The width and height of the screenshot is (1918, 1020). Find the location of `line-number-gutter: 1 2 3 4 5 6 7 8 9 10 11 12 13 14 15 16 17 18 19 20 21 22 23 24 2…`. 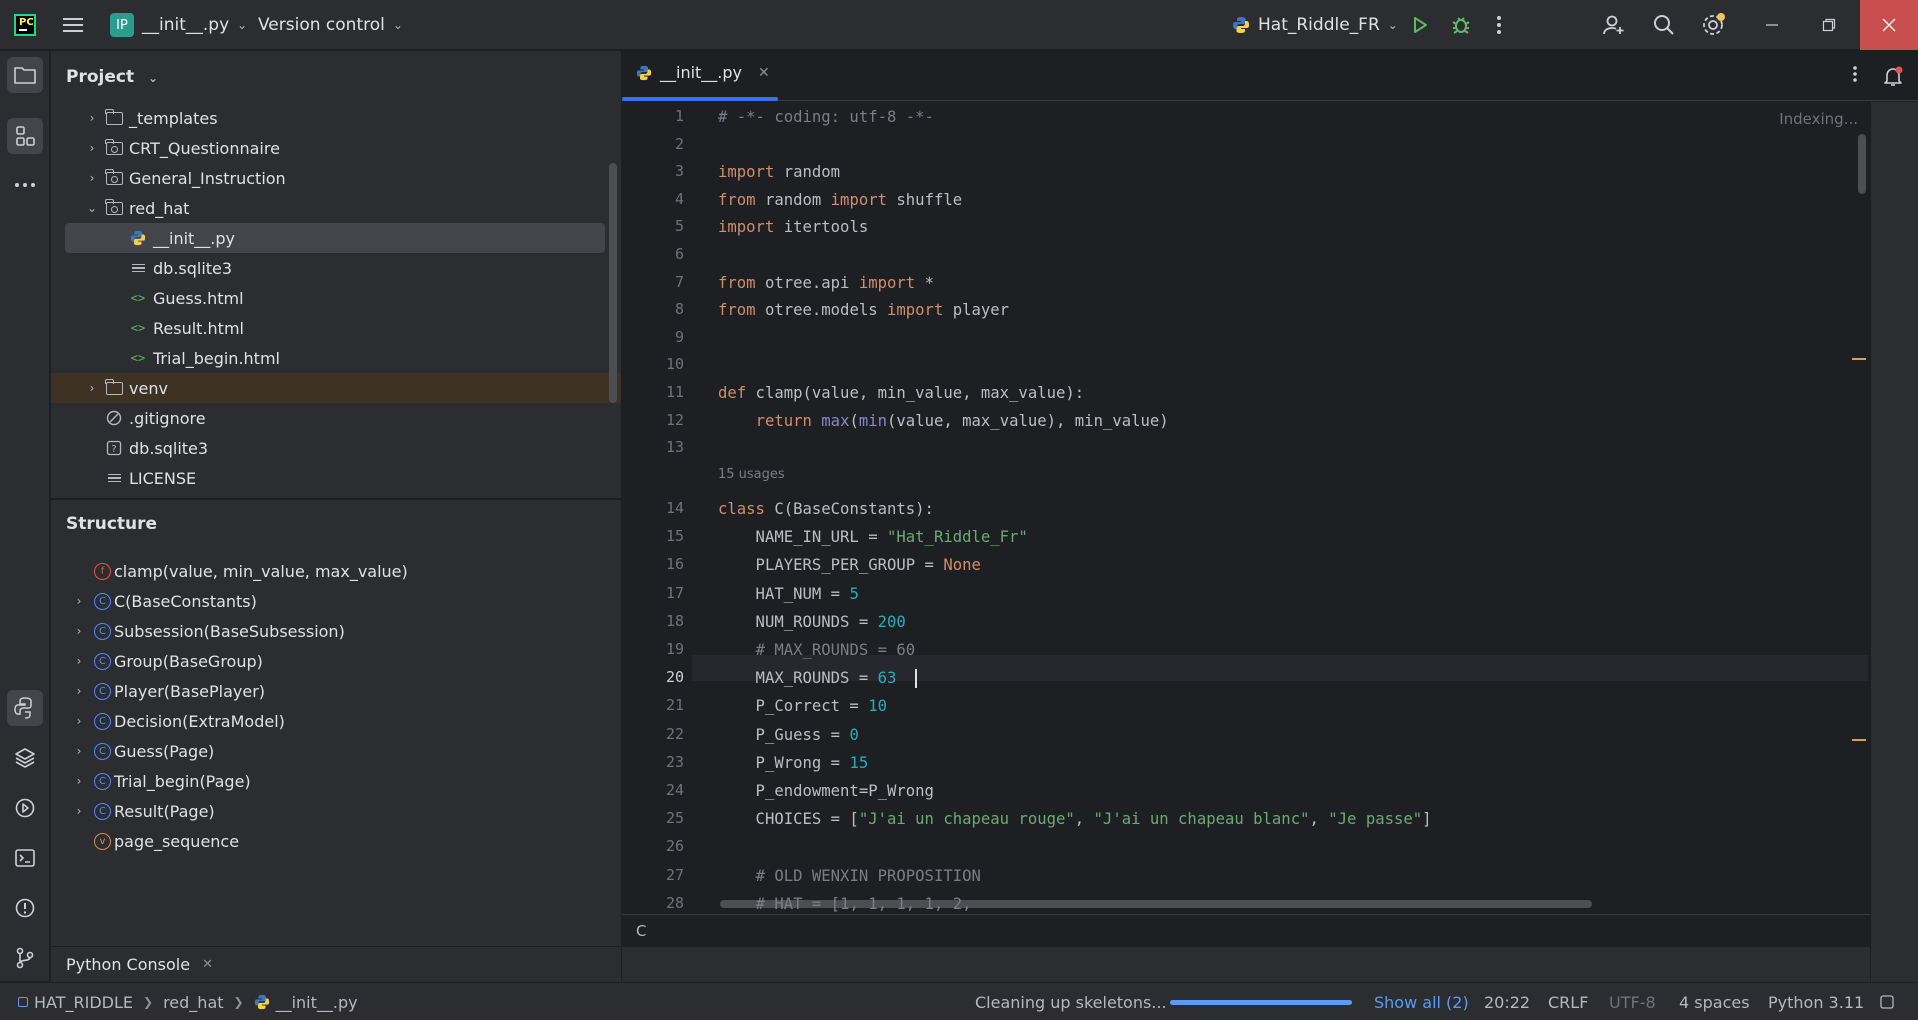

line-number-gutter: 1 2 3 4 5 6 7 8 9 10 11 12 13 14 15 16 17 18 19 20 21 22 23 24 2… is located at coordinates (657, 521).